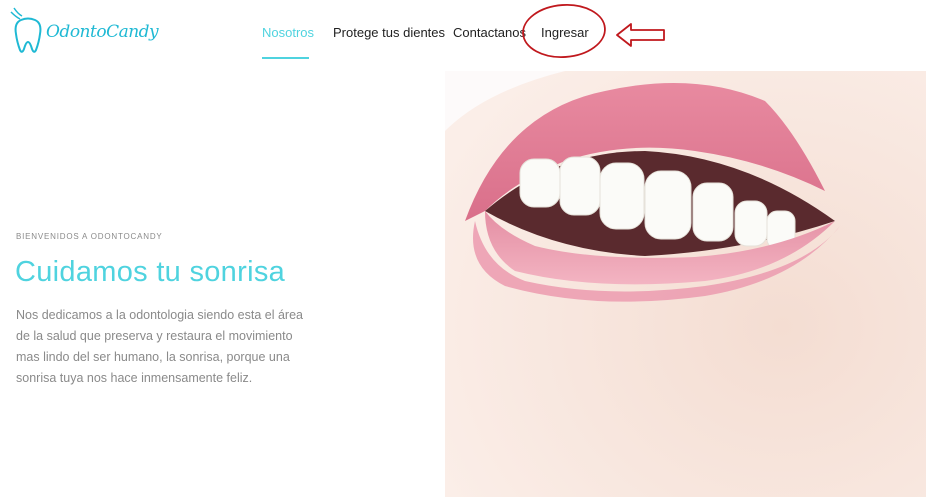 The height and width of the screenshot is (497, 926). Describe the element at coordinates (102, 32) in the screenshot. I see `brand-name: OdontoCandy` at that location.